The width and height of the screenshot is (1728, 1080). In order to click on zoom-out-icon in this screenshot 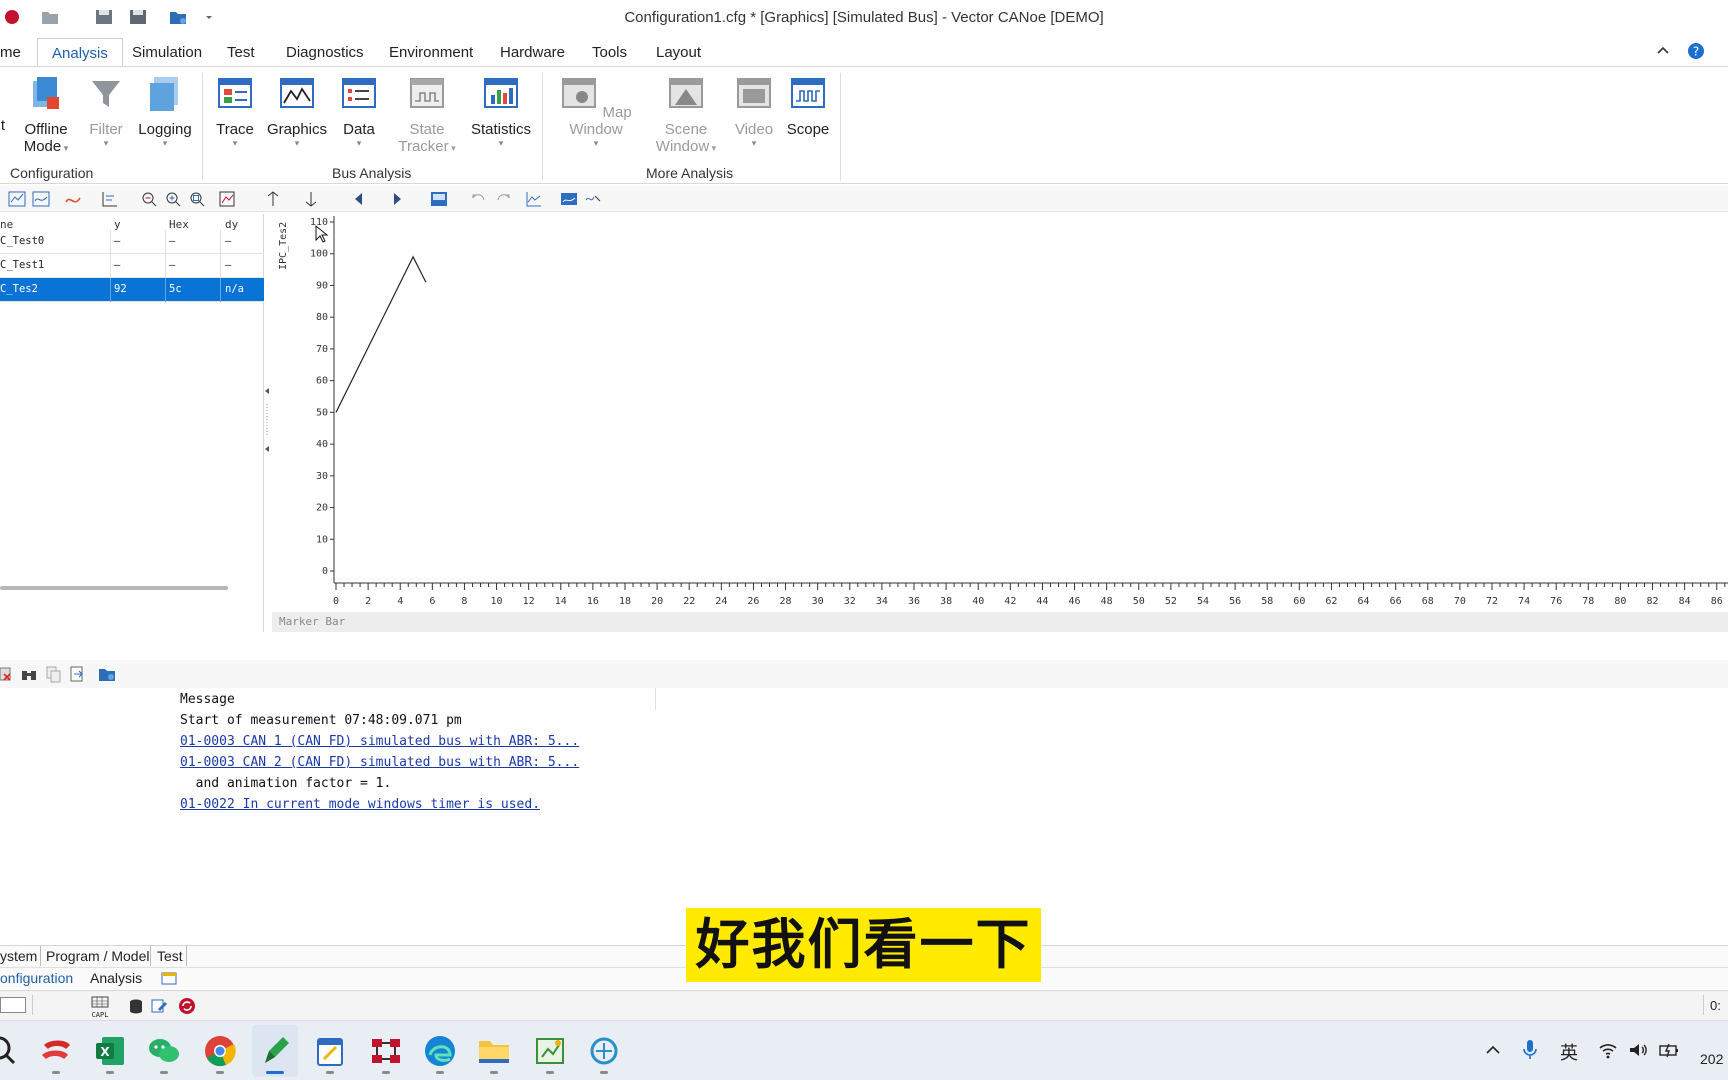, I will do `click(149, 199)`.